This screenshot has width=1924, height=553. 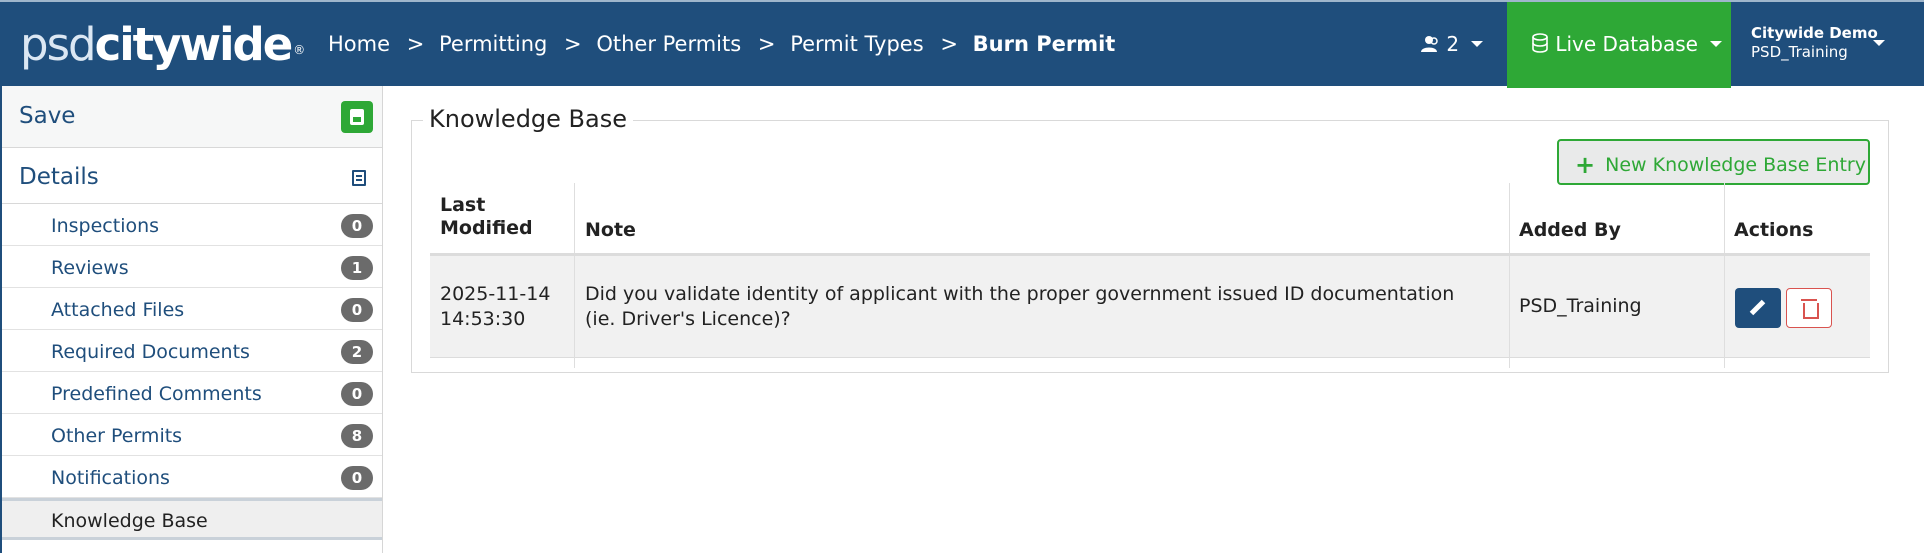 What do you see at coordinates (1044, 44) in the screenshot?
I see `breadcrumb-current: Burn Permit` at bounding box center [1044, 44].